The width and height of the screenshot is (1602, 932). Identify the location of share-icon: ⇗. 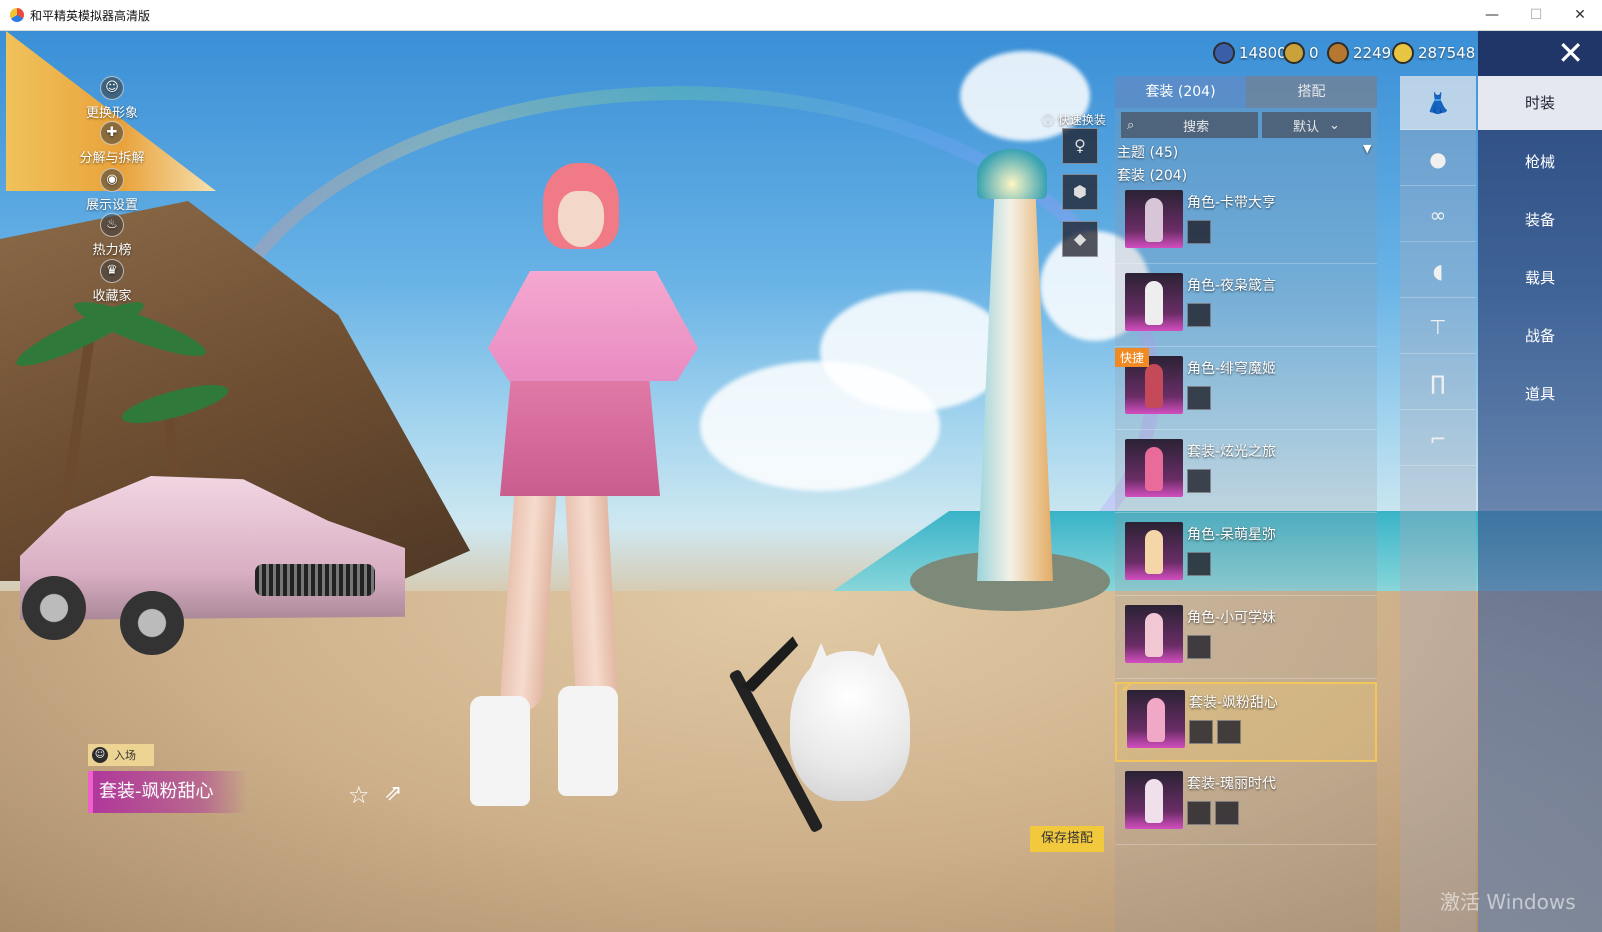
(393, 793).